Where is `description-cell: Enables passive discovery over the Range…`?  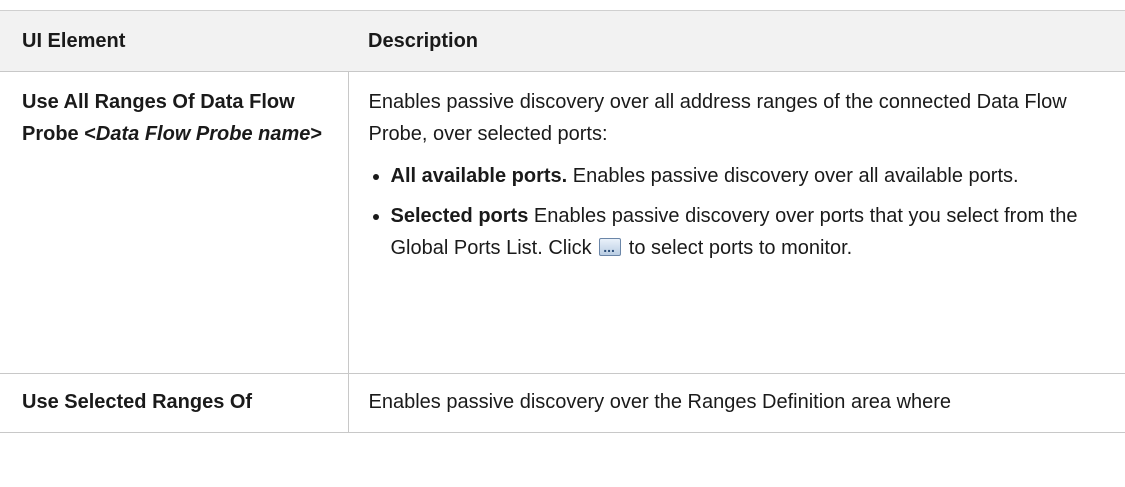
description-cell: Enables passive discovery over the Range… is located at coordinates (736, 403).